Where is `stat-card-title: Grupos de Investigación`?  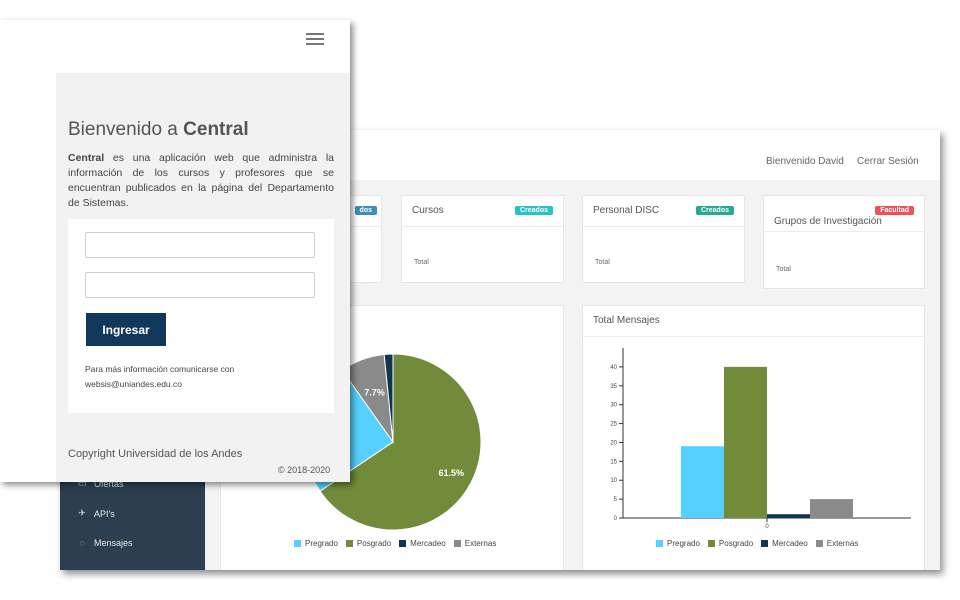
stat-card-title: Grupos de Investigación is located at coordinates (828, 221).